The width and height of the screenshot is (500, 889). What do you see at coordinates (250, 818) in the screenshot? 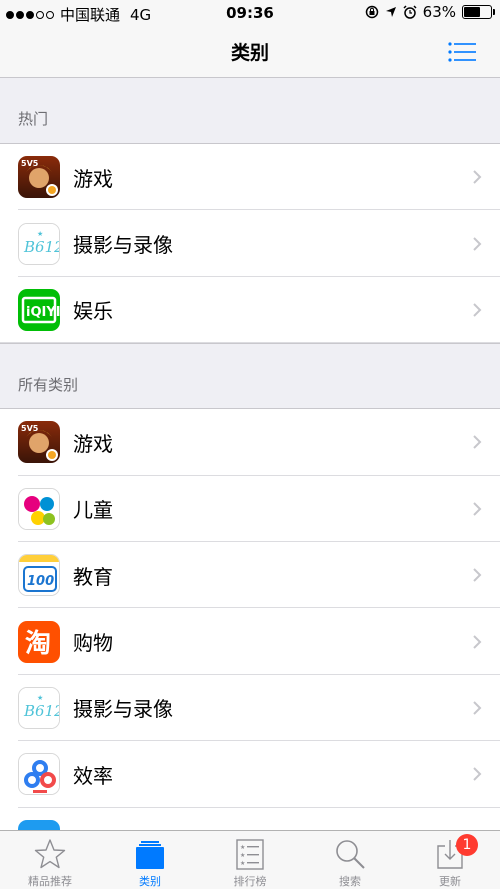
I see `category-row-partial` at bounding box center [250, 818].